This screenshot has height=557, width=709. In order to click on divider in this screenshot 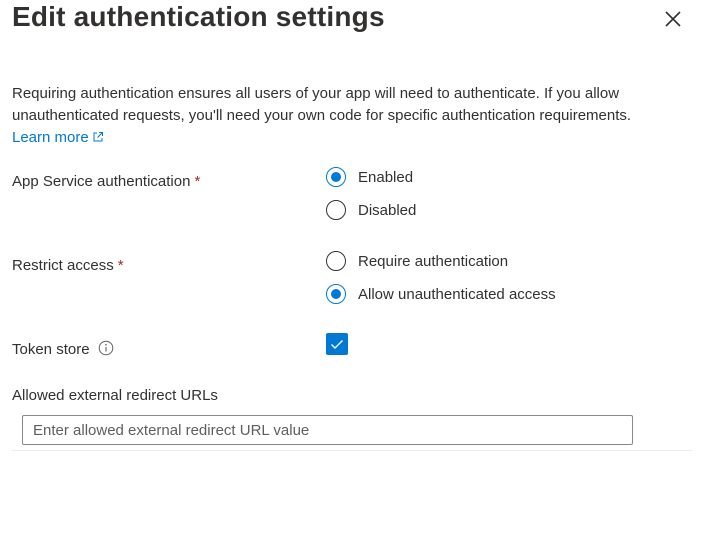, I will do `click(352, 450)`.